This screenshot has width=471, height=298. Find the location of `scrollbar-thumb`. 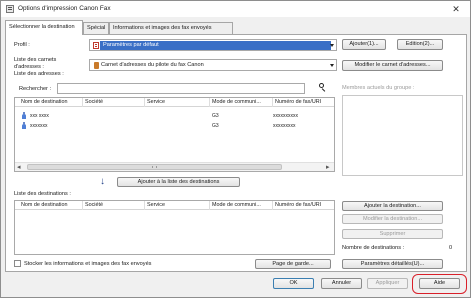

scrollbar-thumb is located at coordinates (154, 167).